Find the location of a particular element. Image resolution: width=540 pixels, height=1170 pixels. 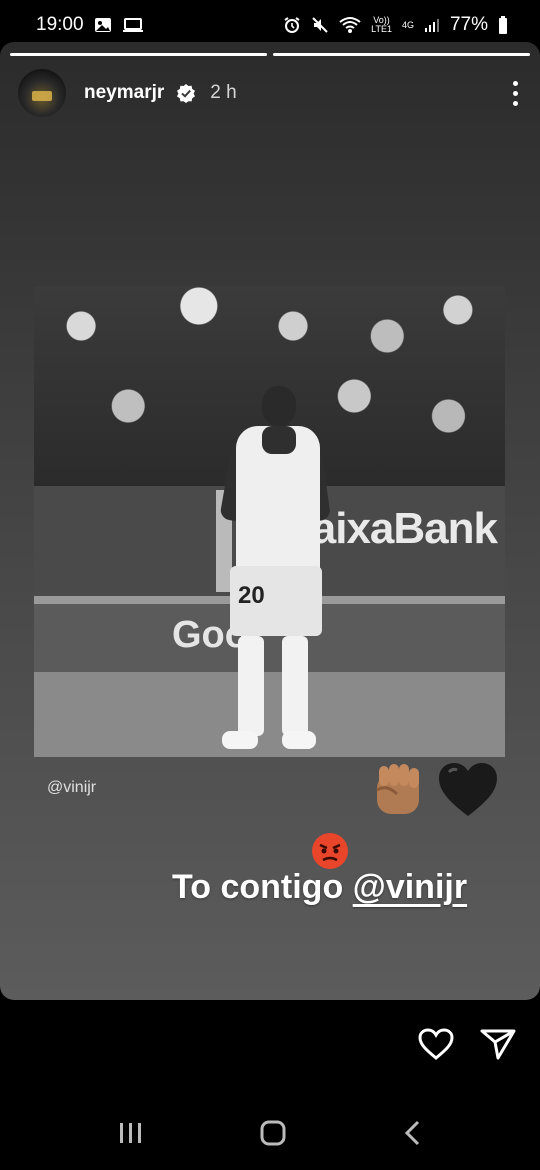

more-options-icon is located at coordinates (515, 93).